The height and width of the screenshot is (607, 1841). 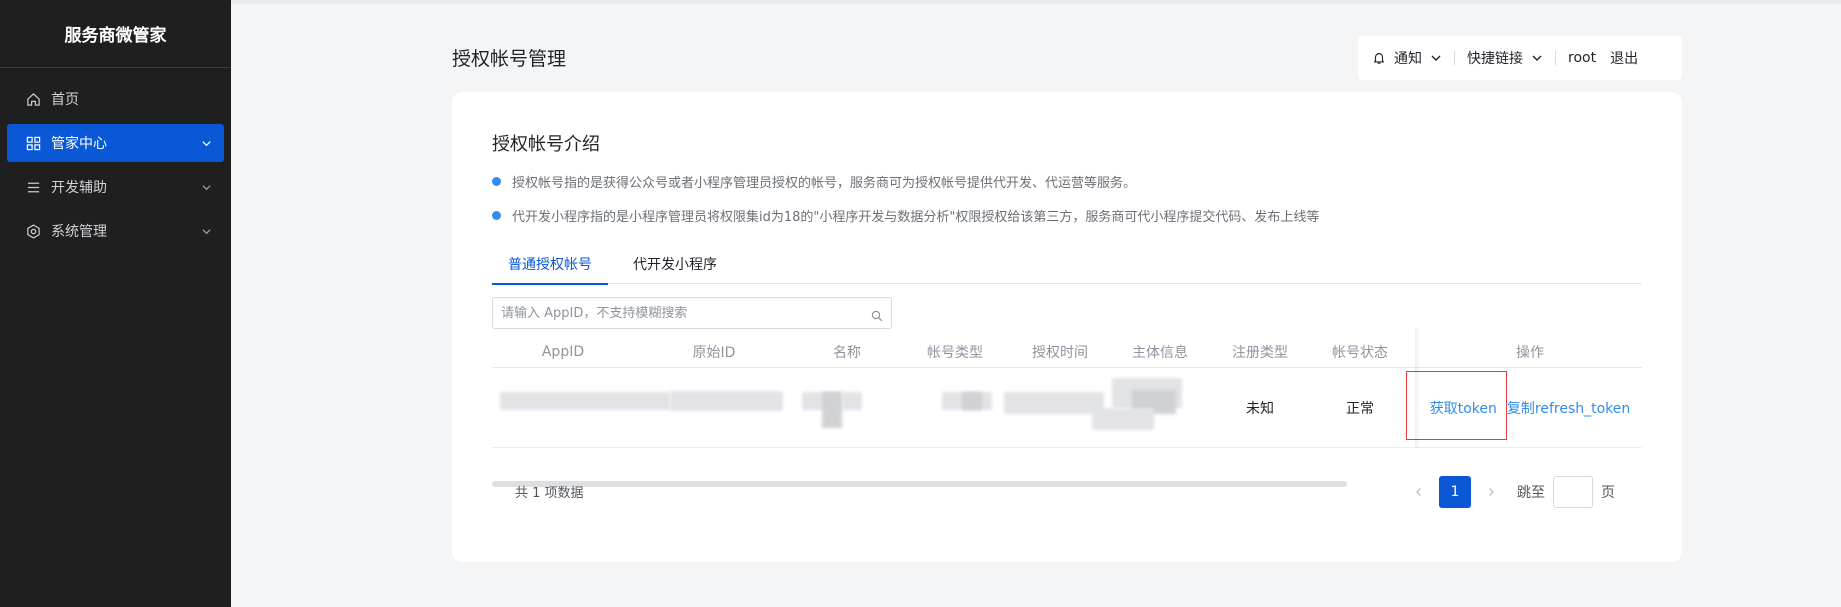 What do you see at coordinates (1573, 492) in the screenshot?
I see `jump-page-input` at bounding box center [1573, 492].